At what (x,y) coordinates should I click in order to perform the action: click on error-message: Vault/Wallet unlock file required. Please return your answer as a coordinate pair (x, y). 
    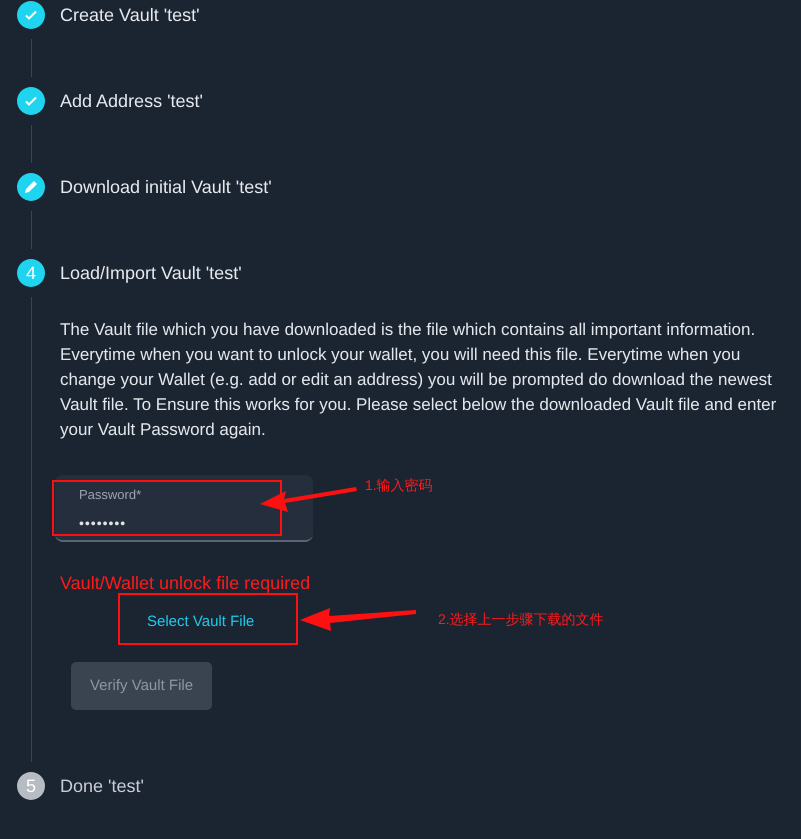
    Looking at the image, I should click on (185, 583).